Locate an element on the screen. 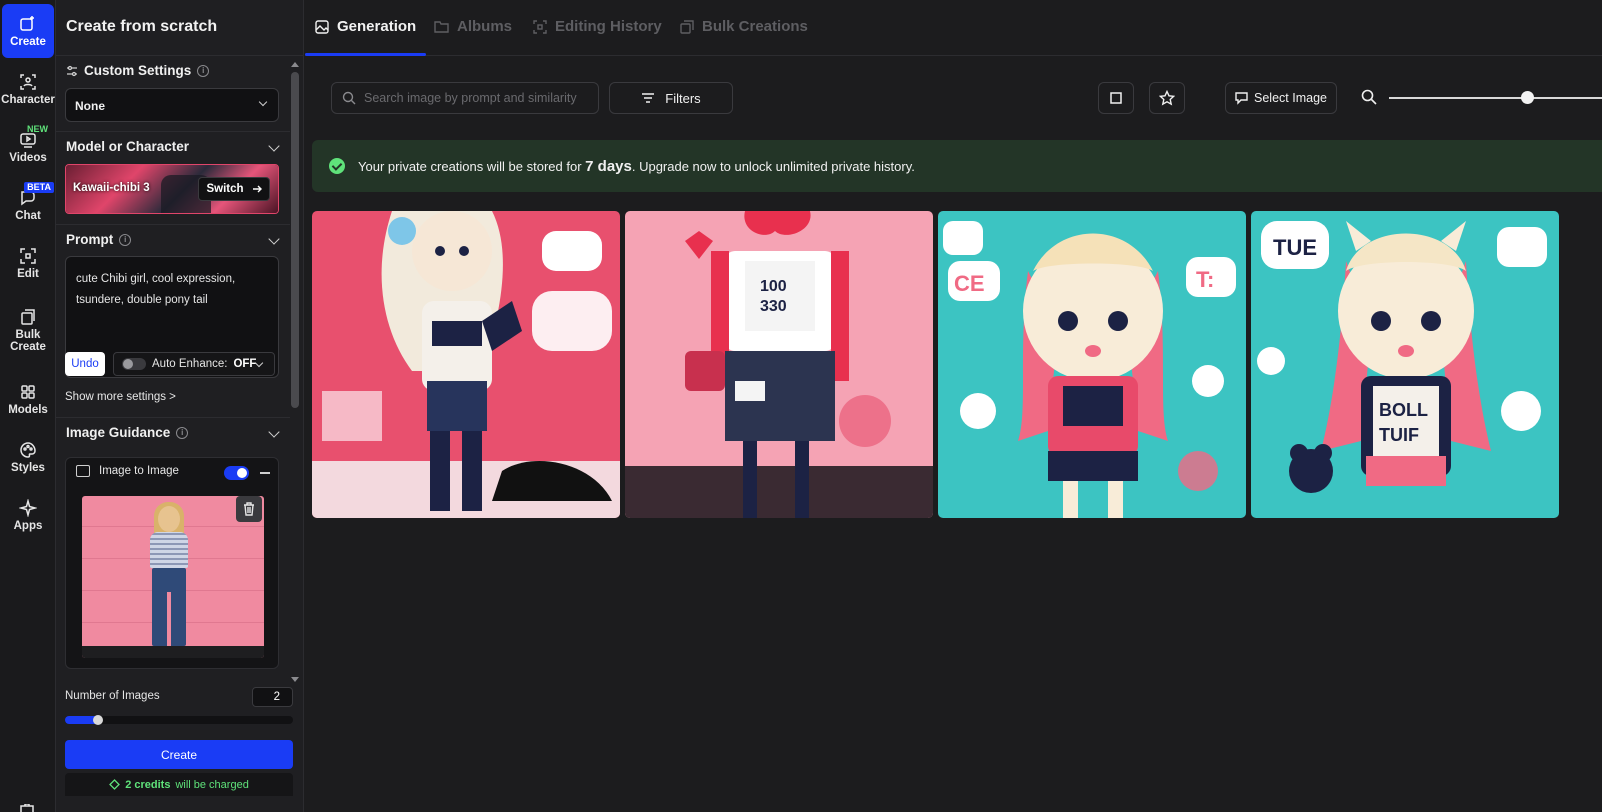  image-to-image-toggle is located at coordinates (236, 473).